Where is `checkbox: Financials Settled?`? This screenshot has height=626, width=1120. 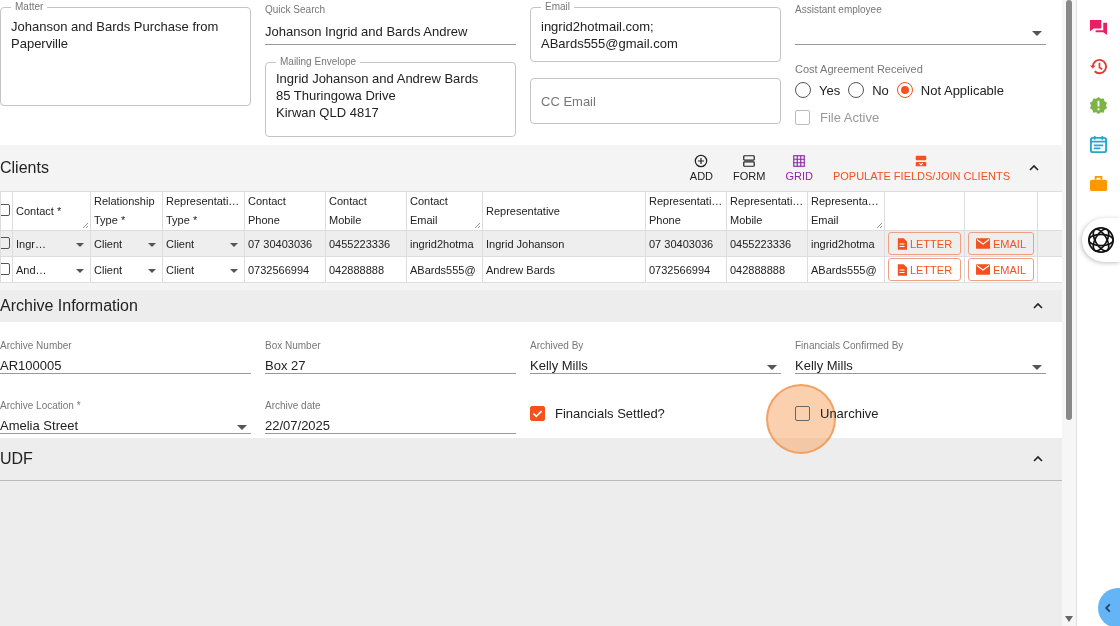 checkbox: Financials Settled? is located at coordinates (655, 413).